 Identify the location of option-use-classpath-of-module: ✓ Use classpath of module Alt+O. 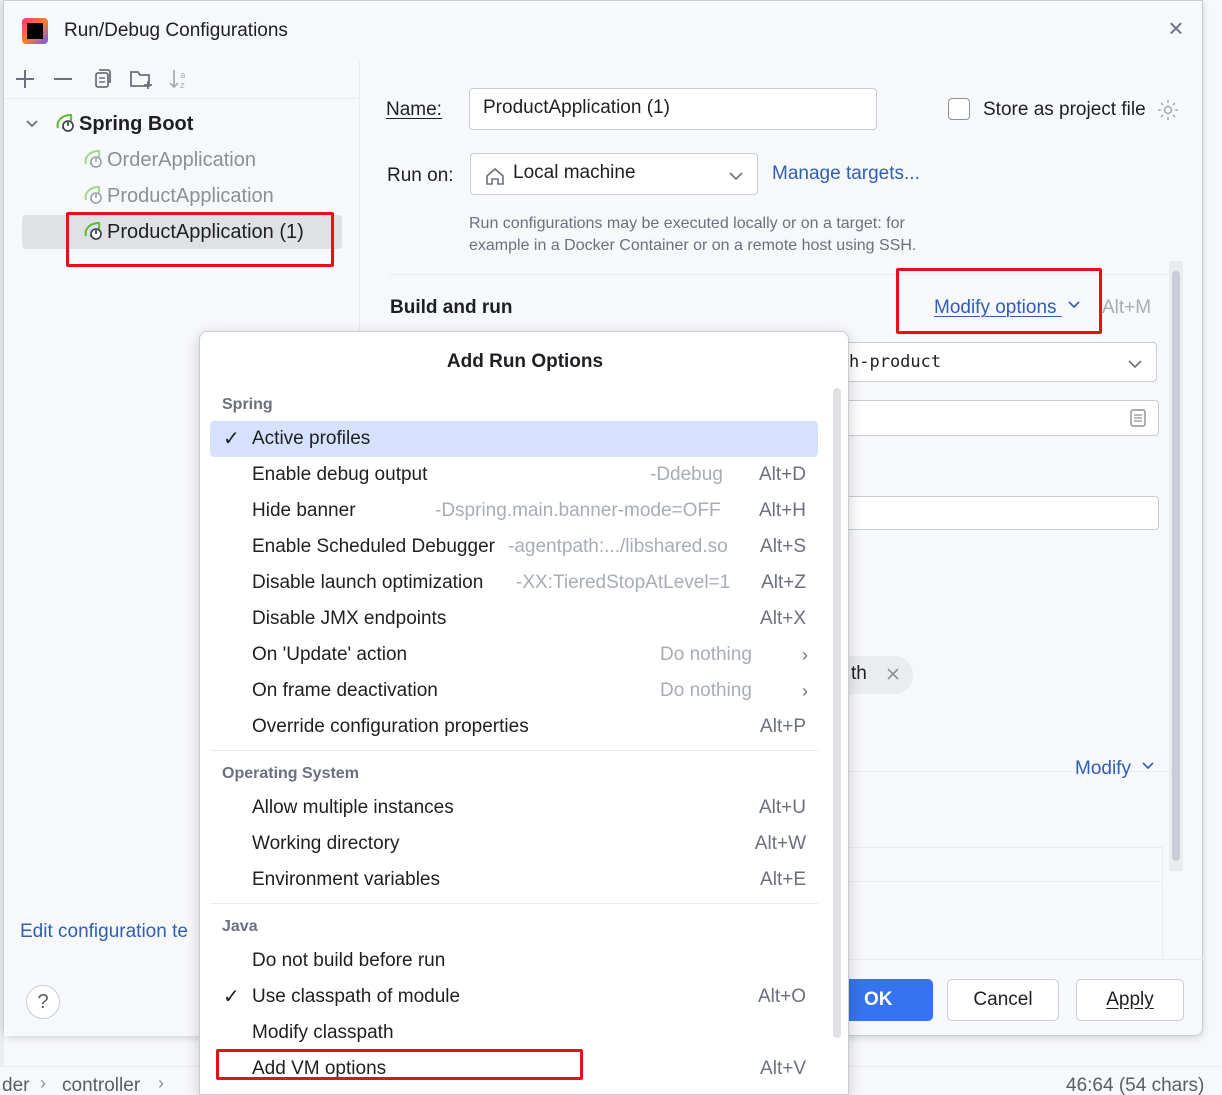
(514, 997).